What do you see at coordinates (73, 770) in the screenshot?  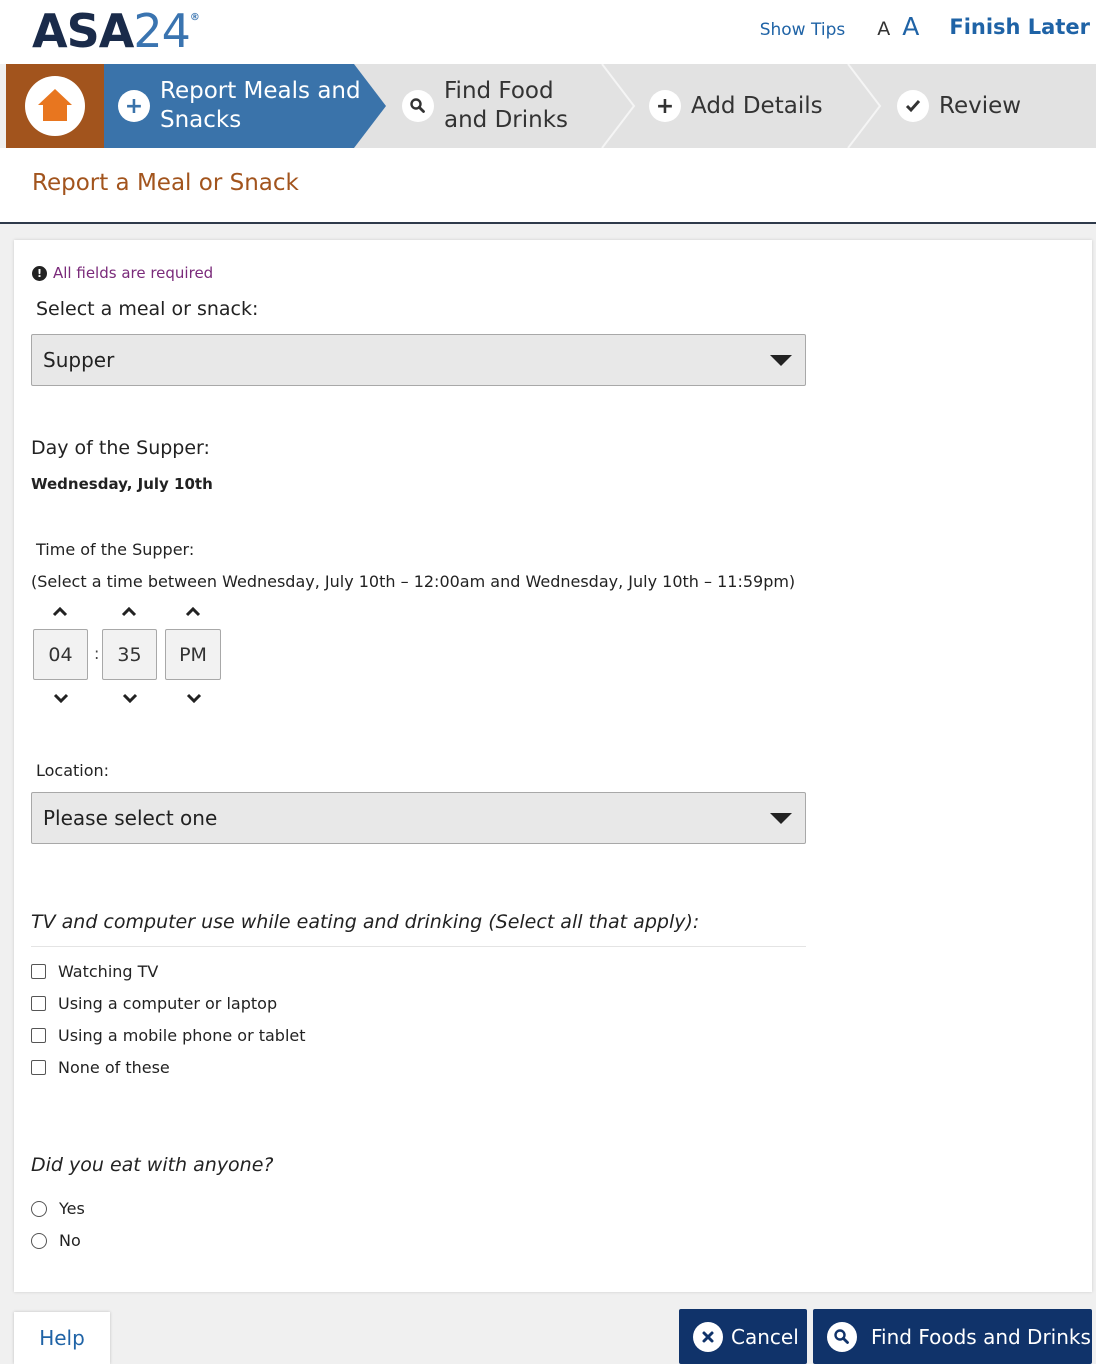 I see `location-label: Location:` at bounding box center [73, 770].